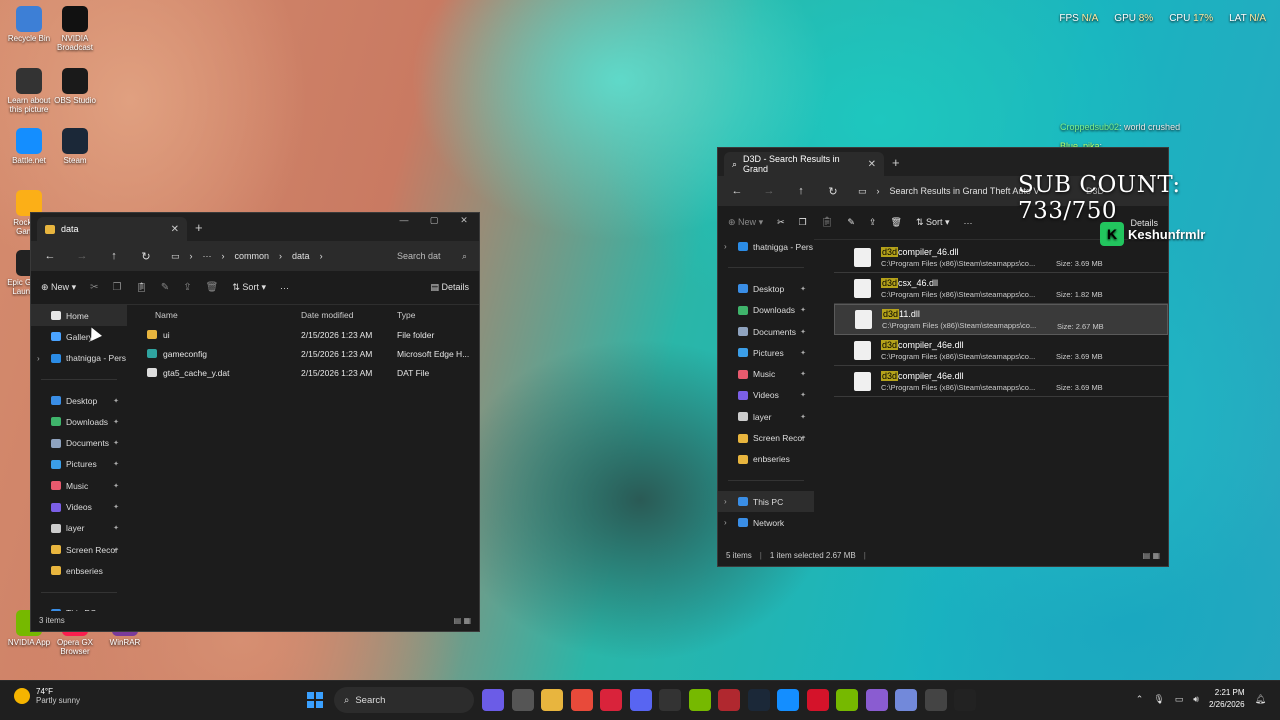  I want to click on file-row: ui 2/15/2026 1:23 AM File folder, so click(310, 334).